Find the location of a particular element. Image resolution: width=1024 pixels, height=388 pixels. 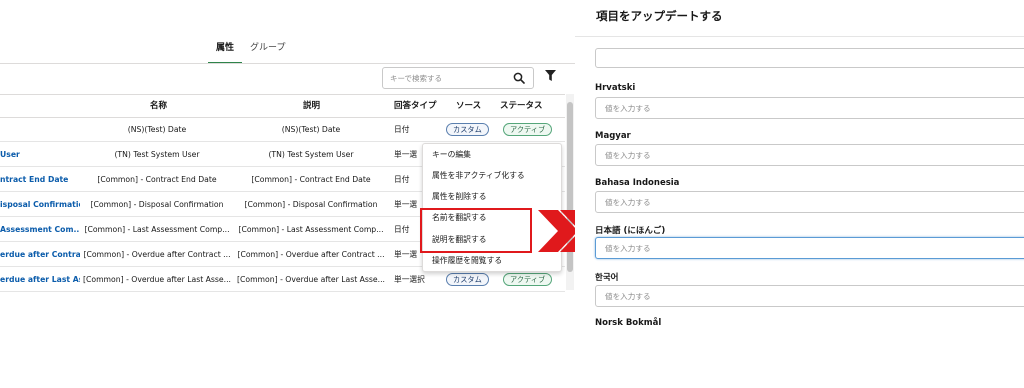

row-source: カスタム is located at coordinates (469, 129).